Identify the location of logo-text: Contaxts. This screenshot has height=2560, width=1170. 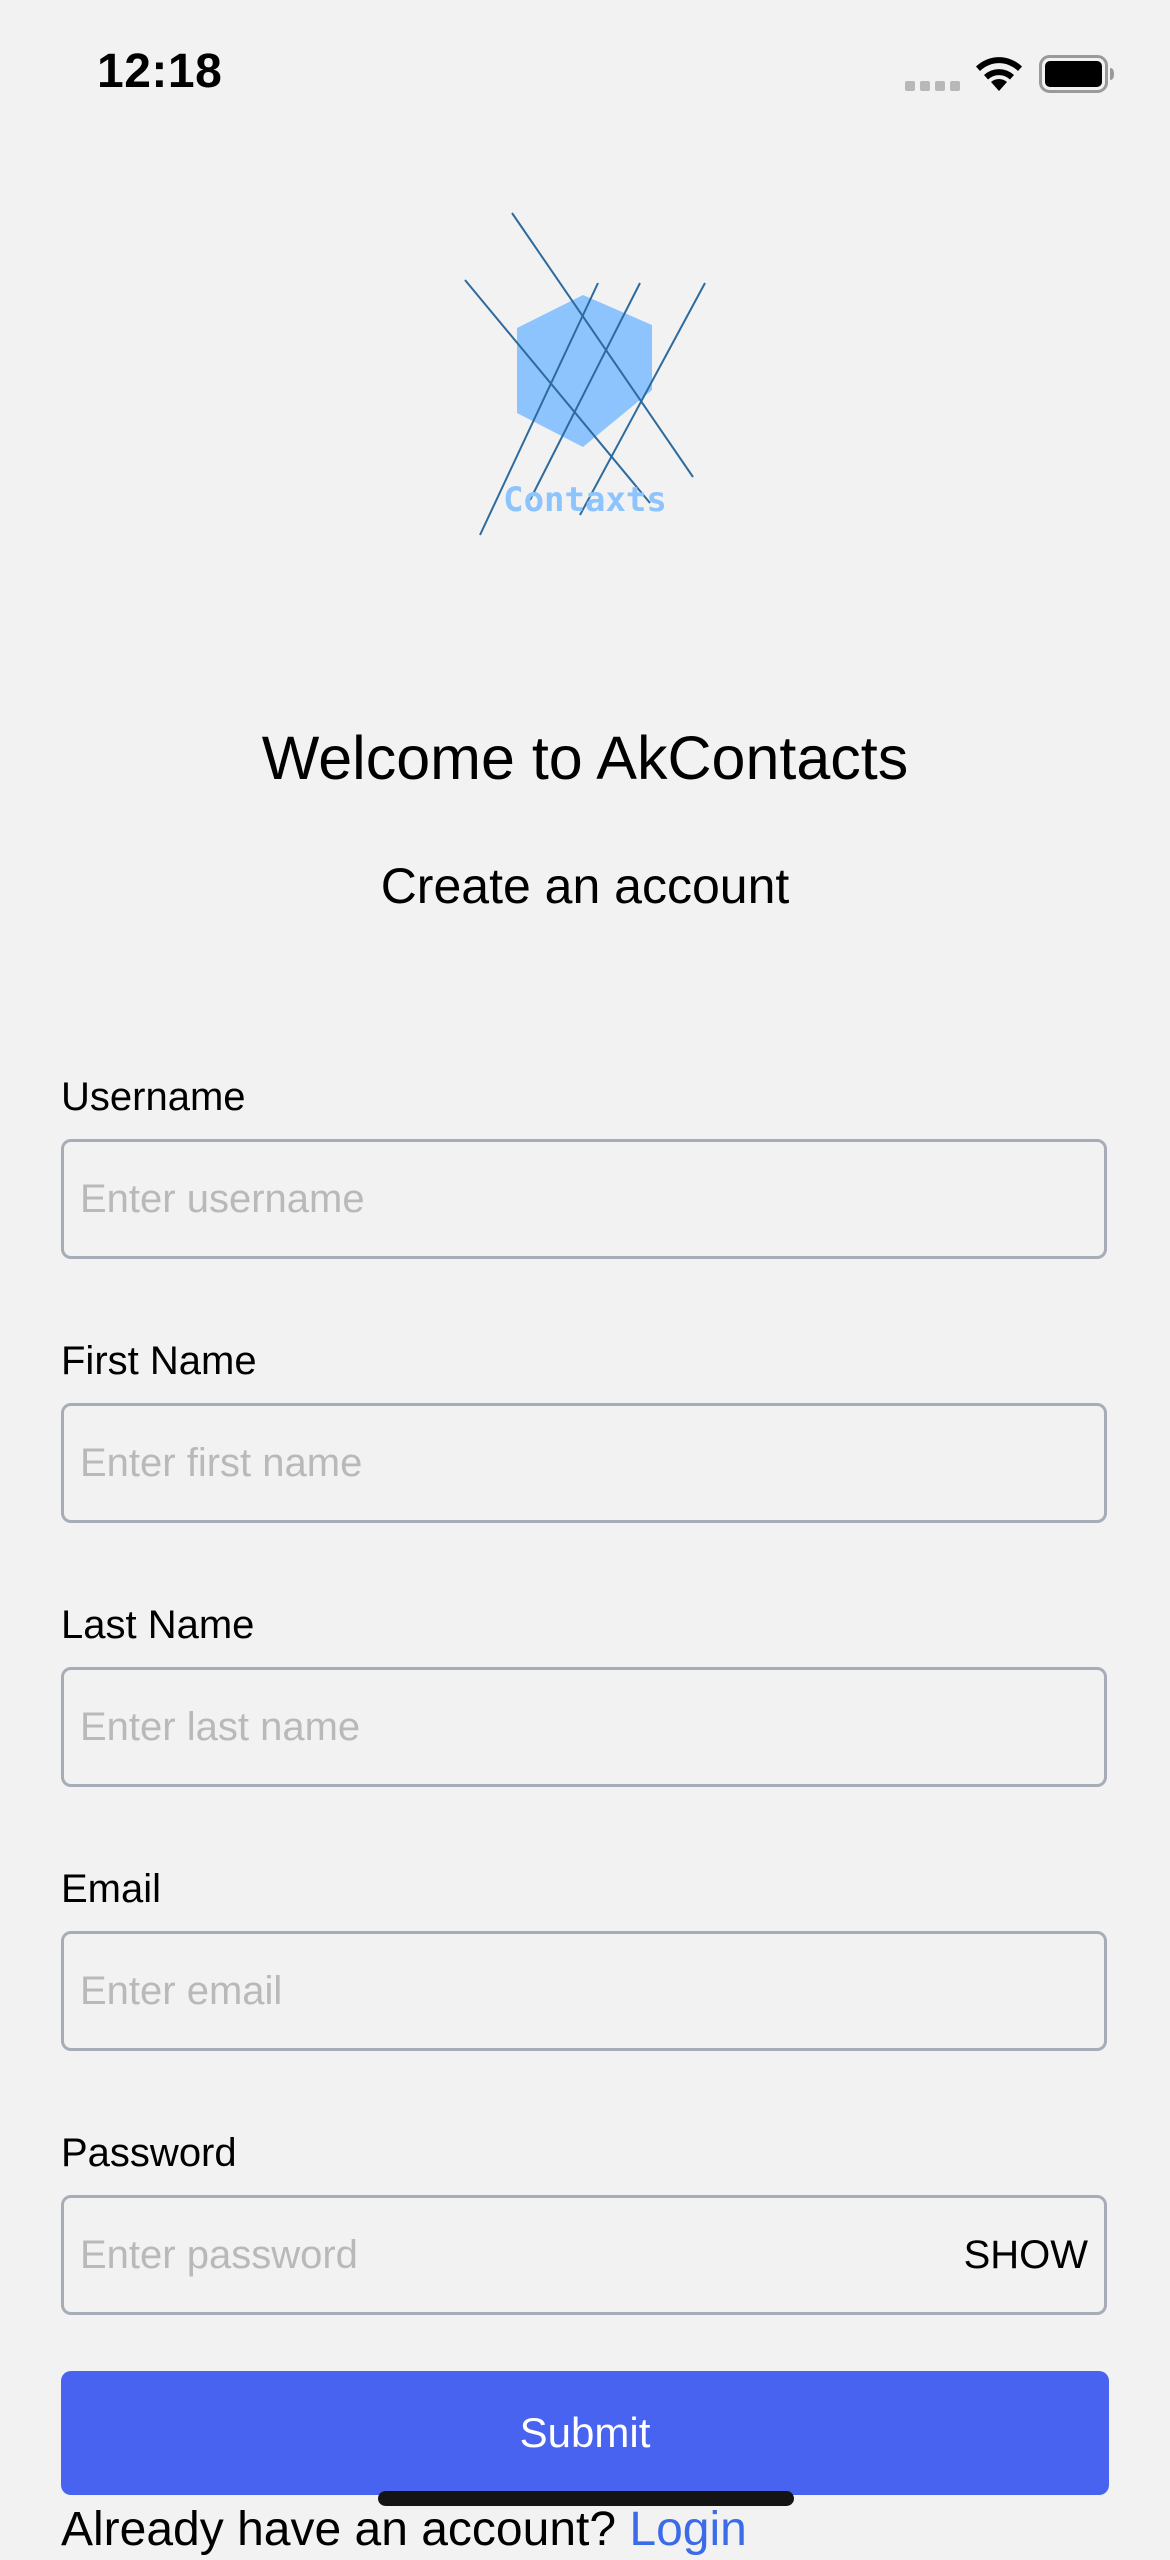
(585, 500).